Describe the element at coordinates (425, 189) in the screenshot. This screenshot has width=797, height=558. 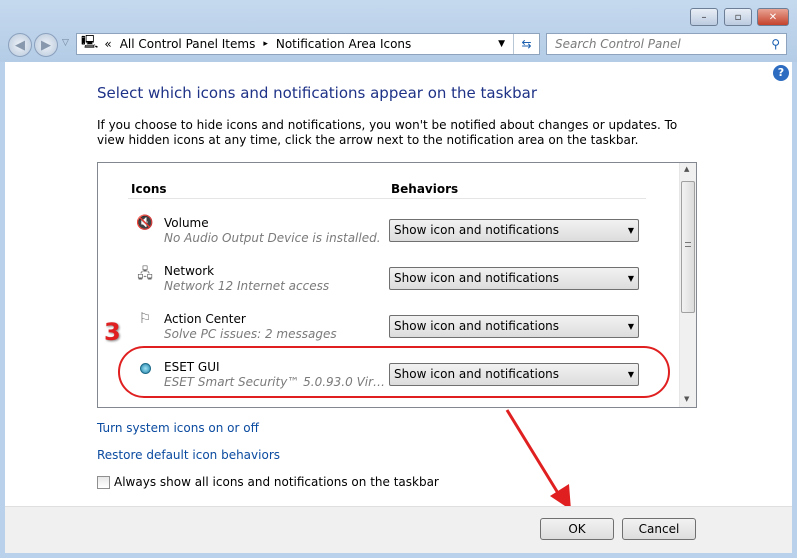
I see `column-header-behaviors: Behaviors` at that location.